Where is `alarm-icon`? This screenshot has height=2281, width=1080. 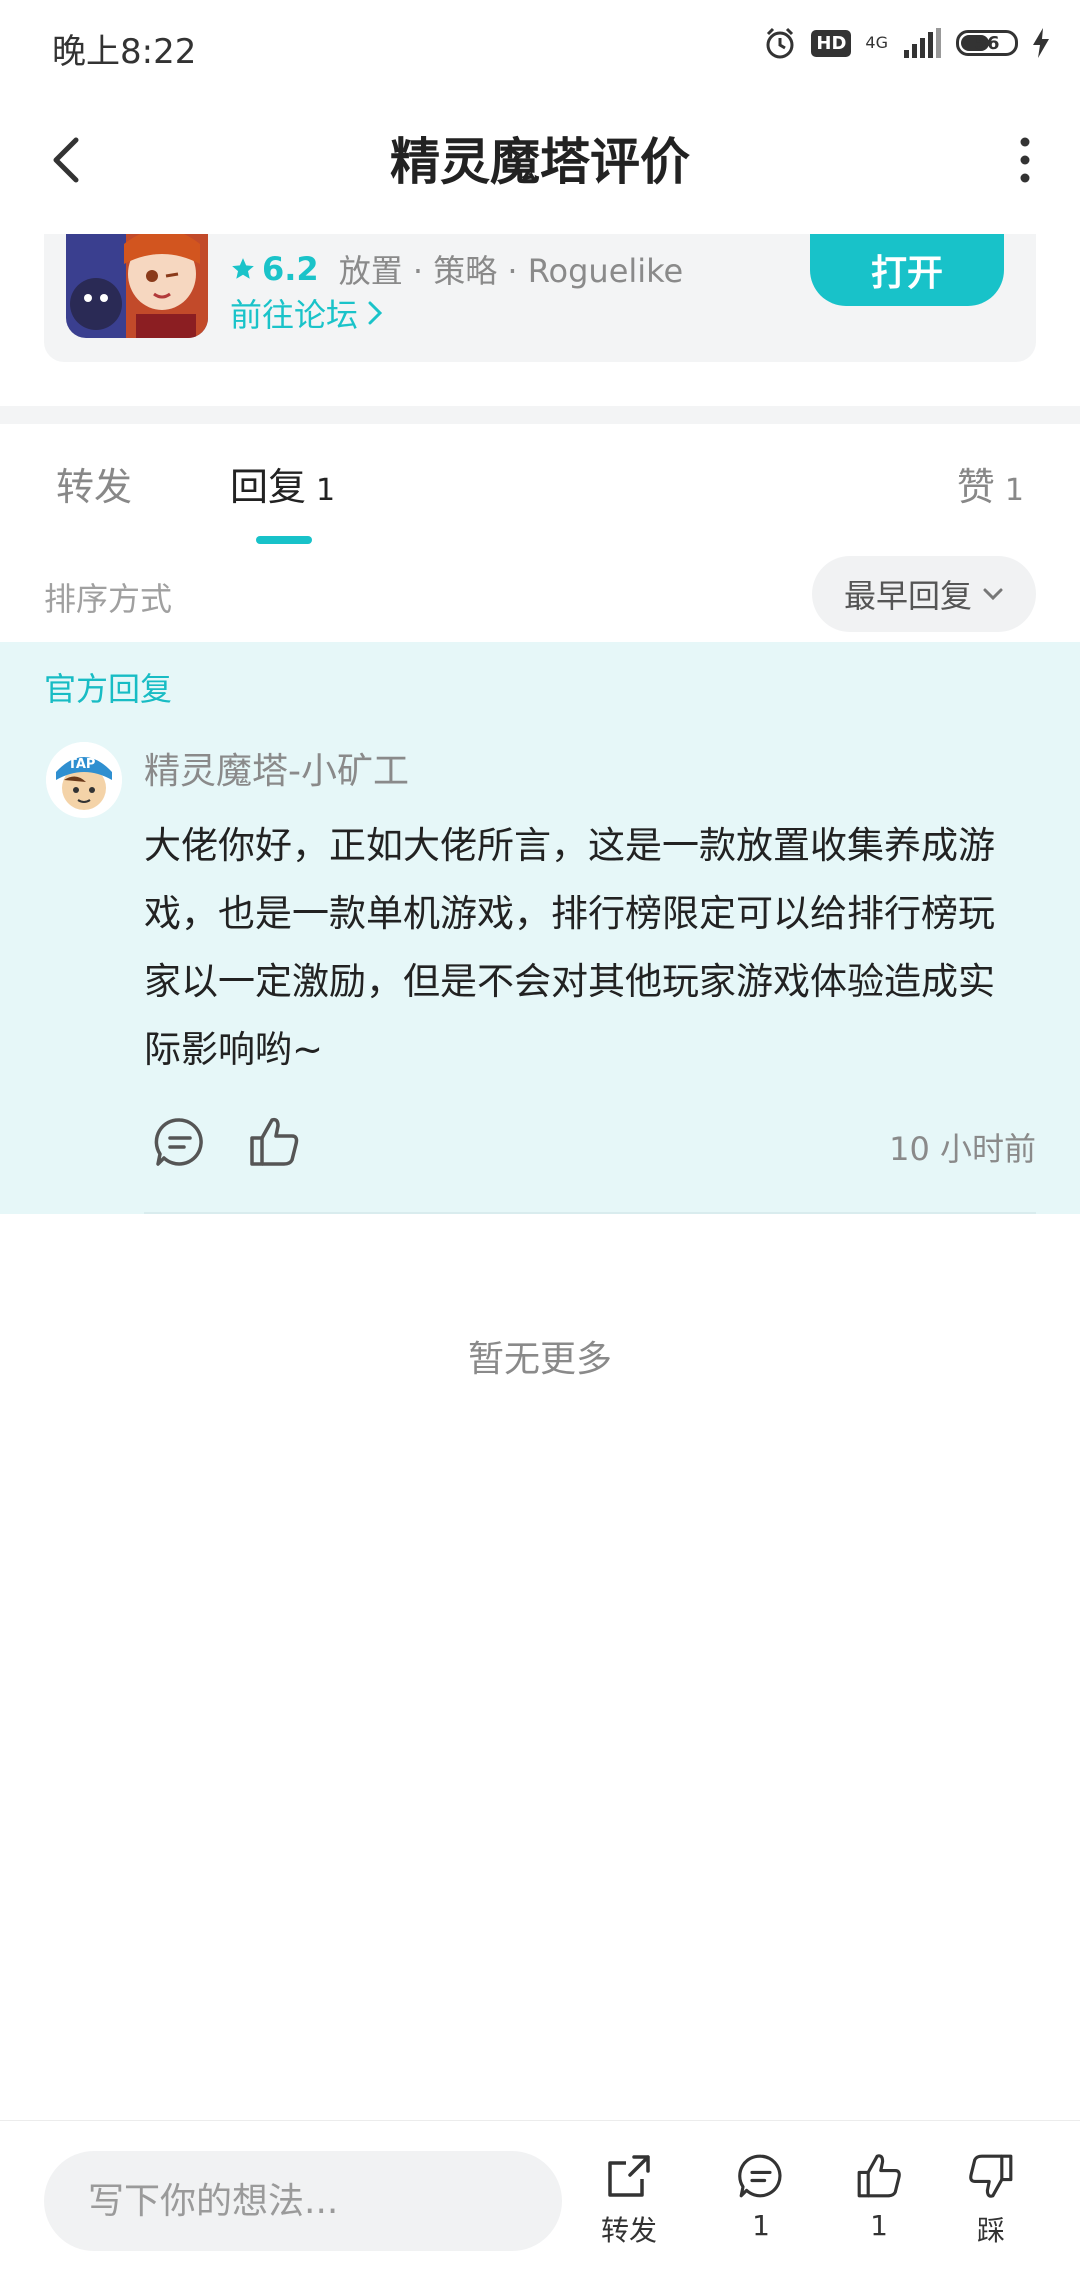
alarm-icon is located at coordinates (780, 43).